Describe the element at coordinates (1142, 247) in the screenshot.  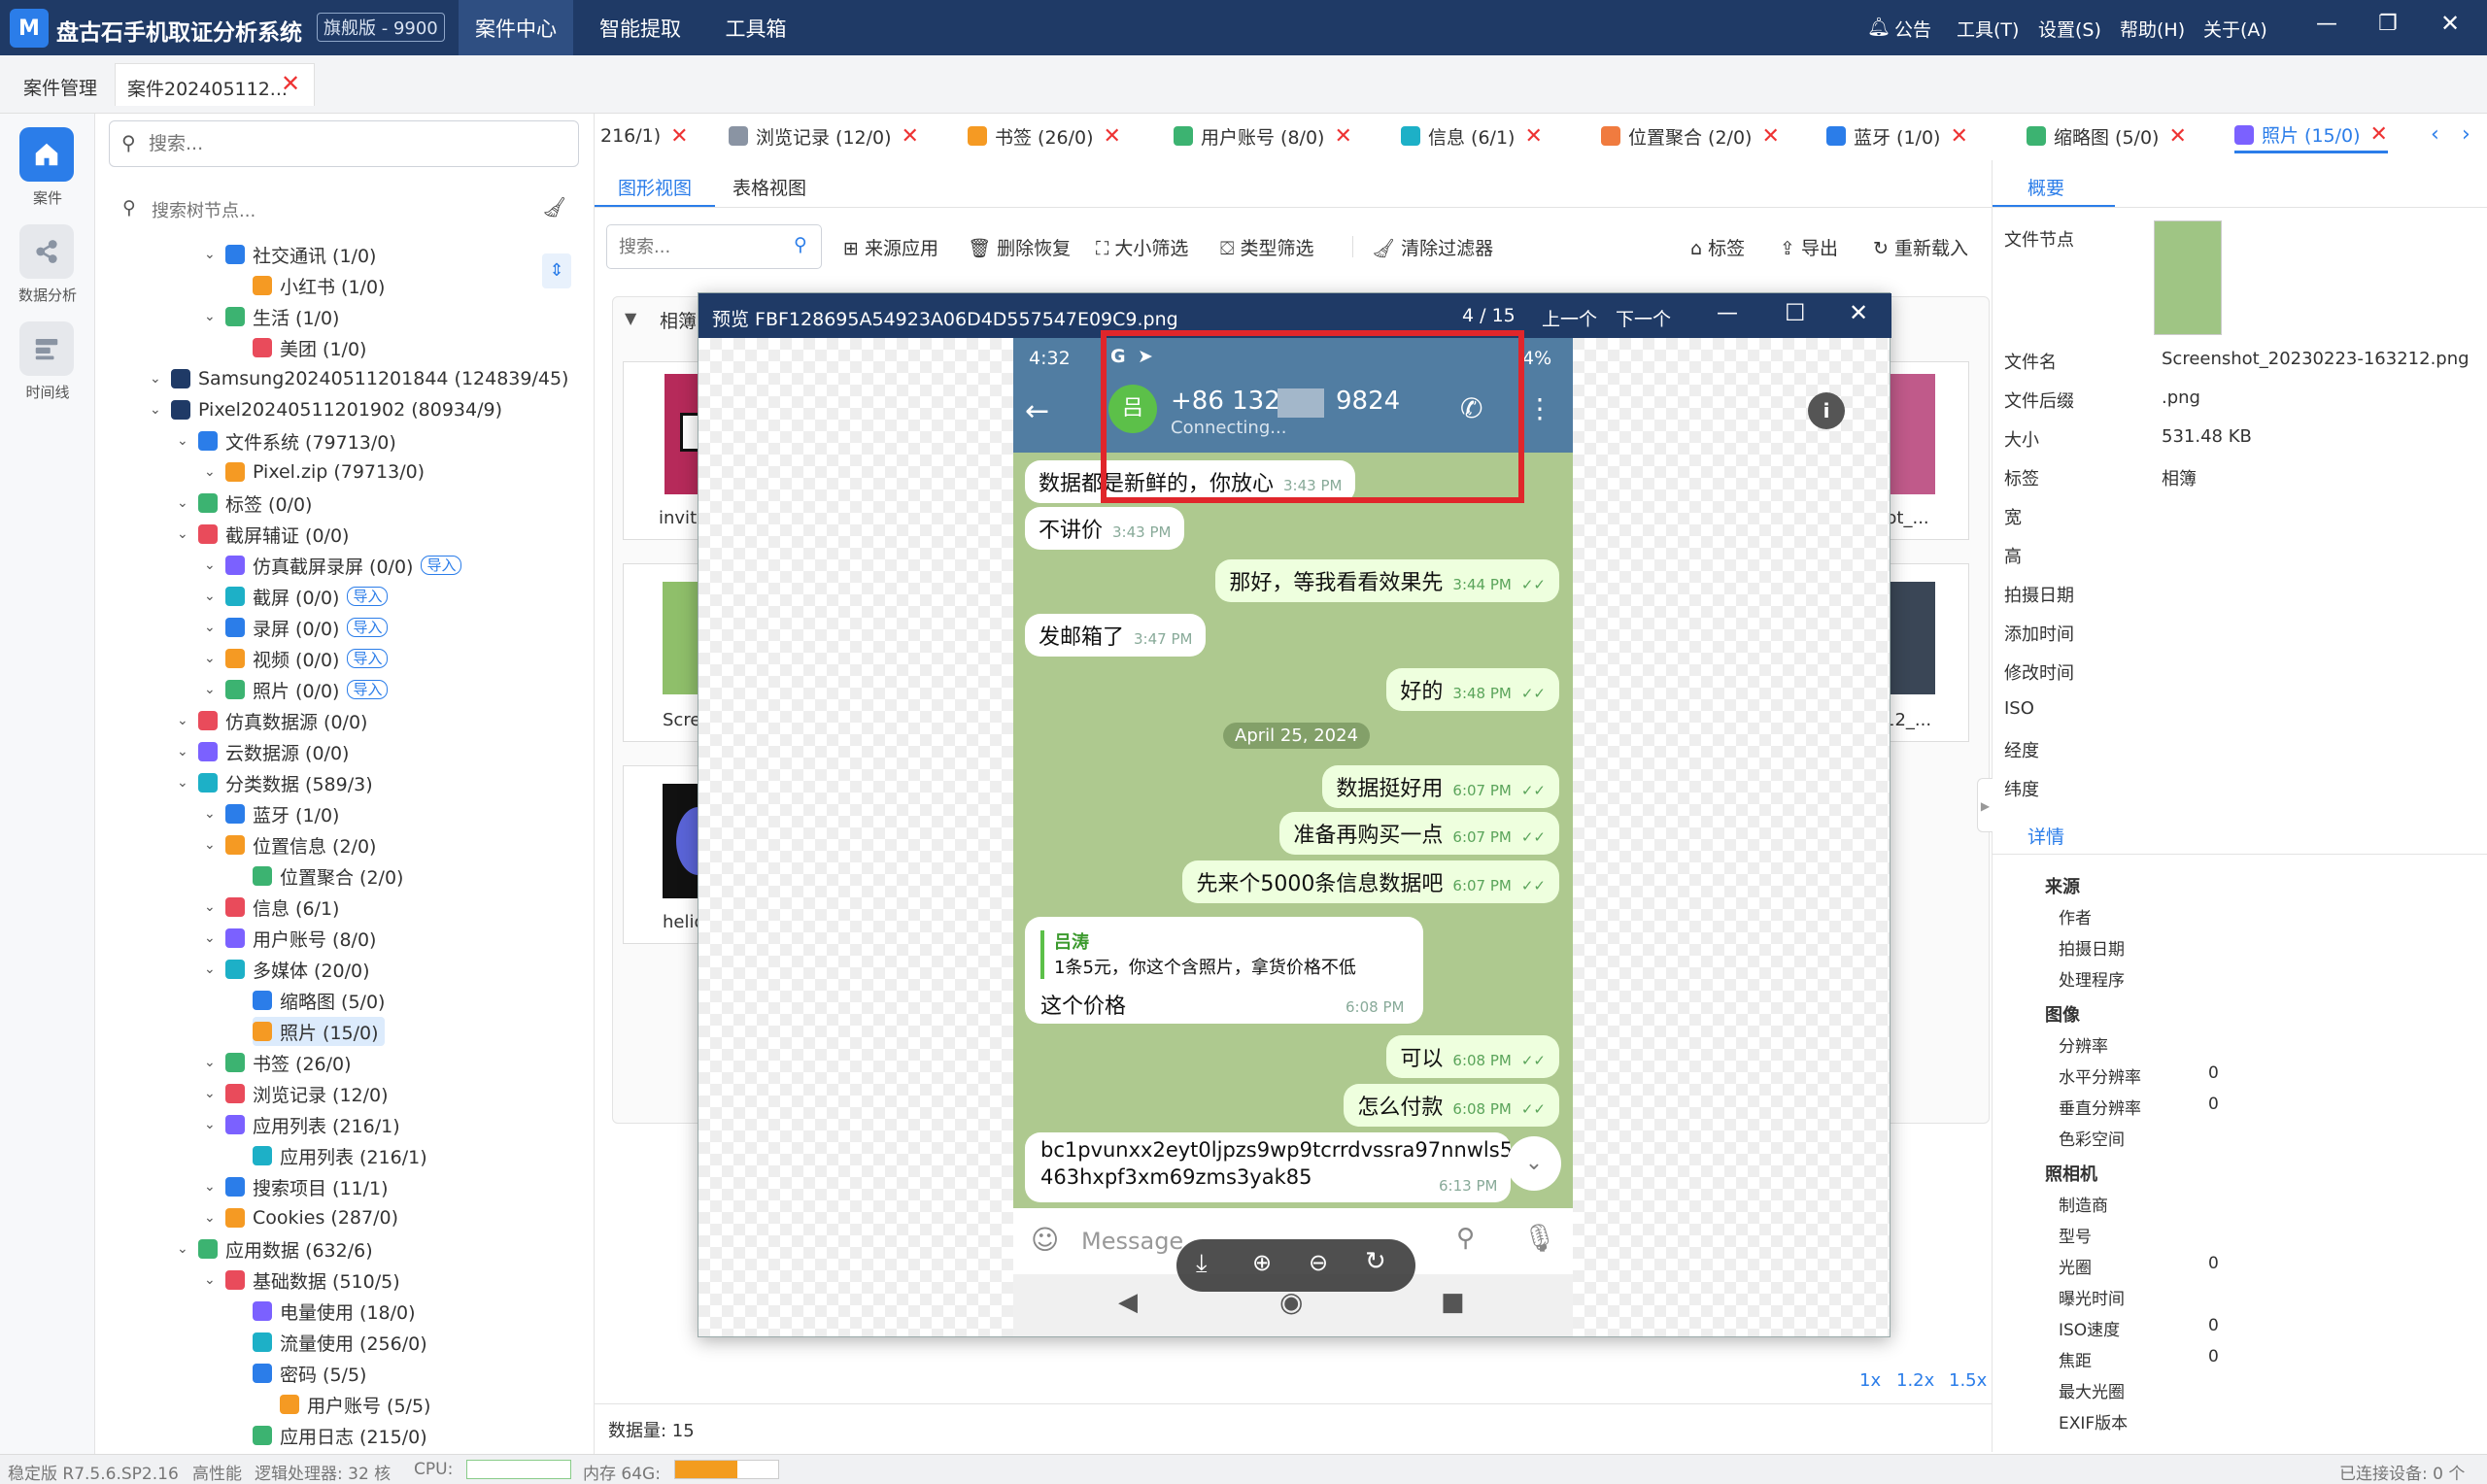
I see `size-filter-button: ⛶ 大小筛选` at that location.